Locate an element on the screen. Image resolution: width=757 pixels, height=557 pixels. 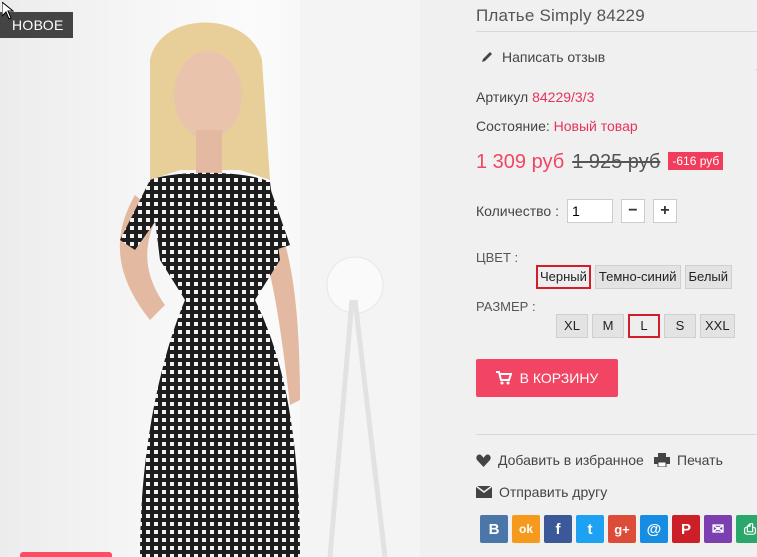
condition-label: Состояние: is located at coordinates (513, 126).